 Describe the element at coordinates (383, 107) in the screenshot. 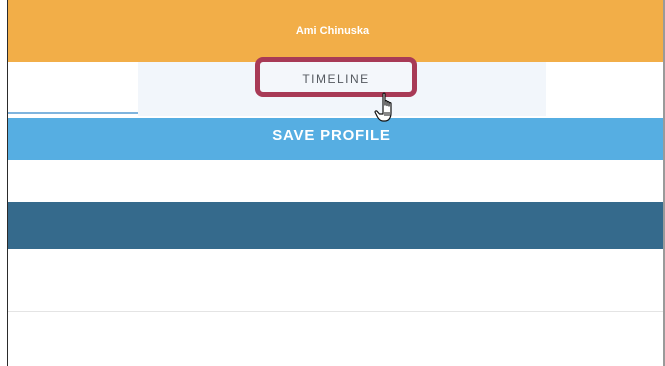

I see `hand-pointer-icon` at that location.